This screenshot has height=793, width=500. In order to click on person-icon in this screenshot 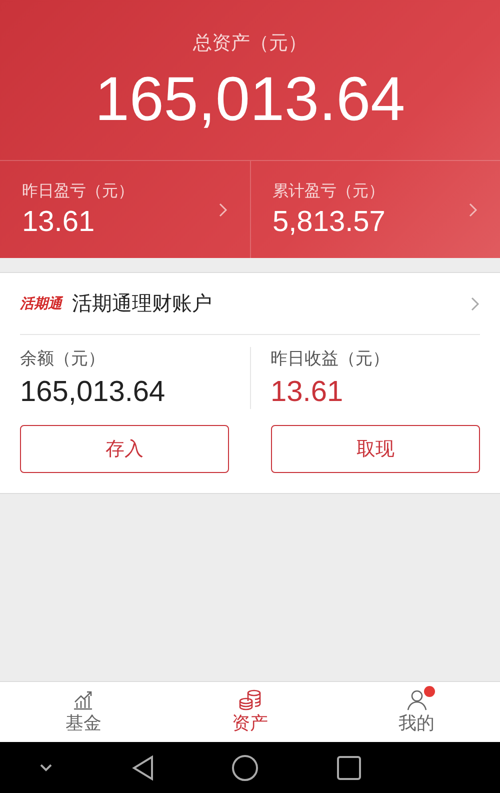, I will do `click(416, 700)`.